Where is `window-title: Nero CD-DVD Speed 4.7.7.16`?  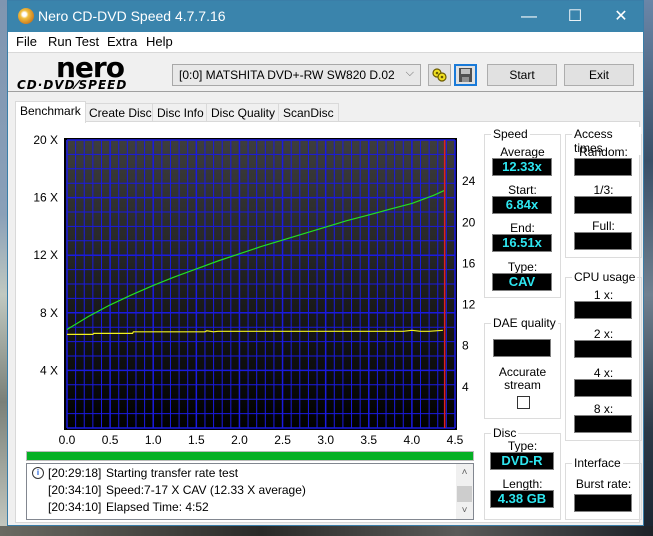 window-title: Nero CD-DVD Speed 4.7.7.16 is located at coordinates (132, 16).